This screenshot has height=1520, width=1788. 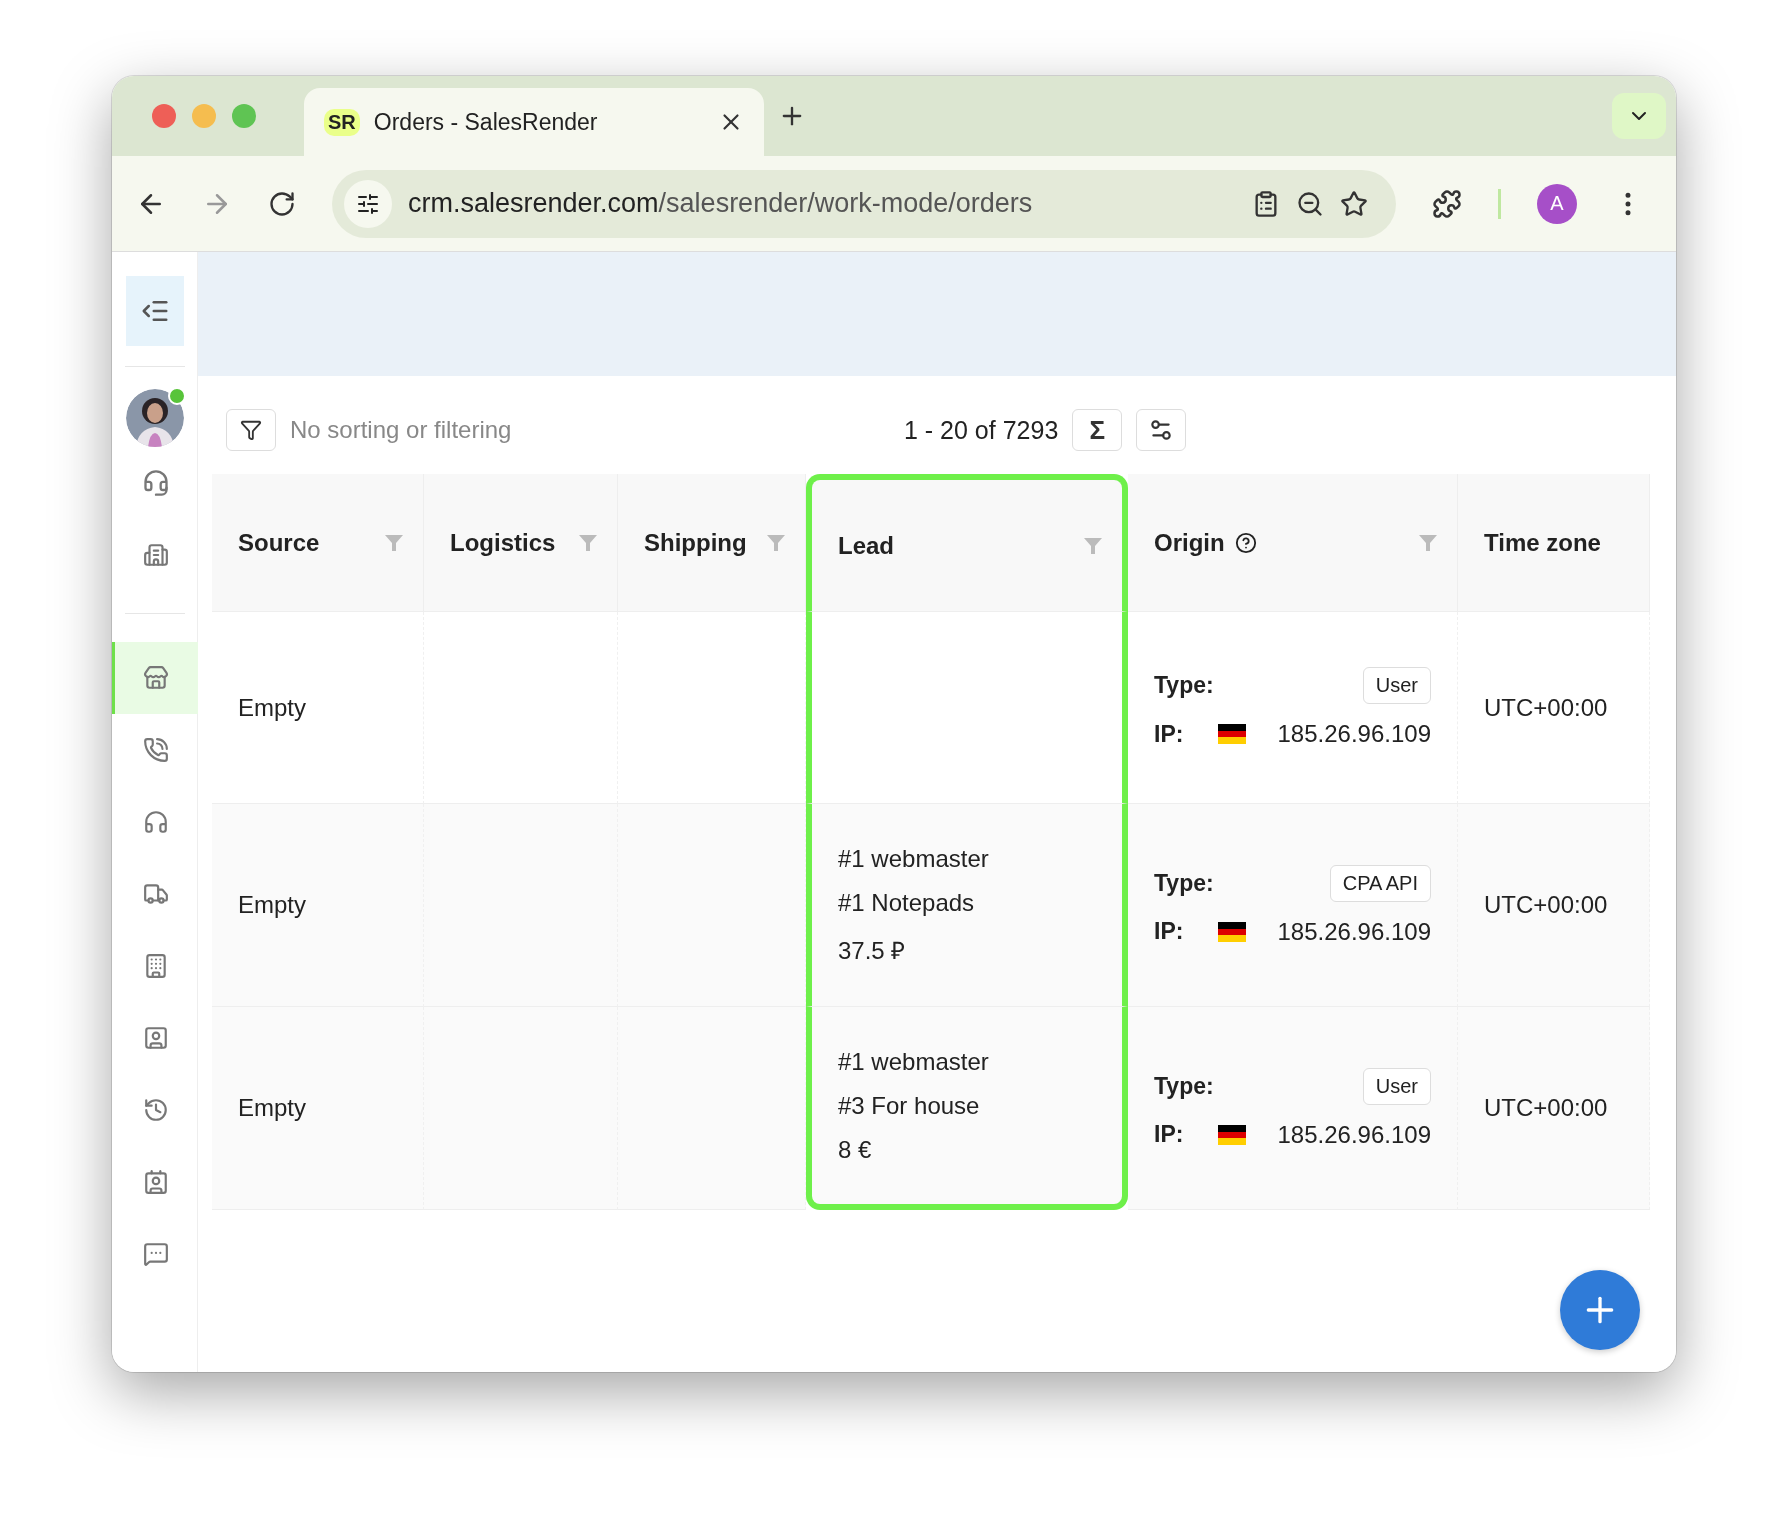 What do you see at coordinates (164, 116) in the screenshot?
I see `close-window-button` at bounding box center [164, 116].